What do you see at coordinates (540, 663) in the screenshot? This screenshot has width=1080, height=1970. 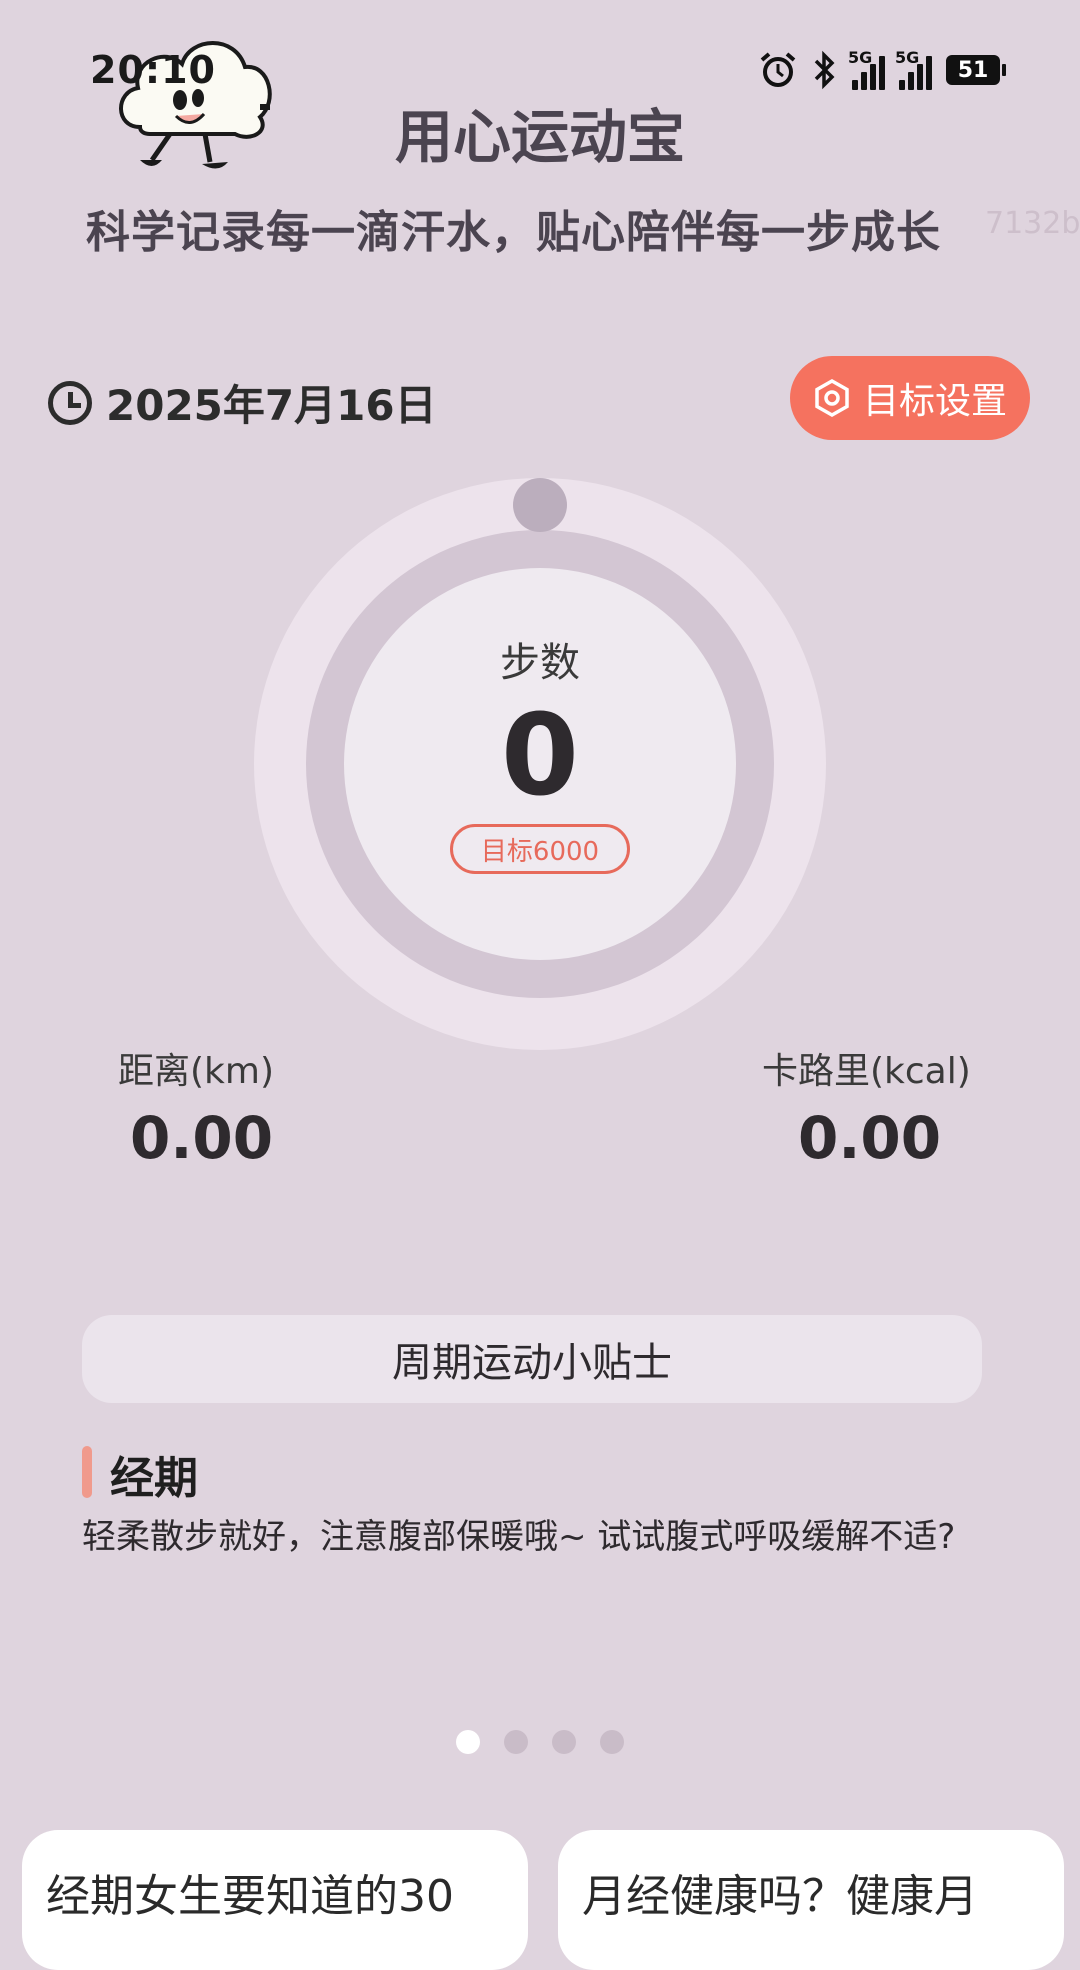 I see `steps-label: 步数` at bounding box center [540, 663].